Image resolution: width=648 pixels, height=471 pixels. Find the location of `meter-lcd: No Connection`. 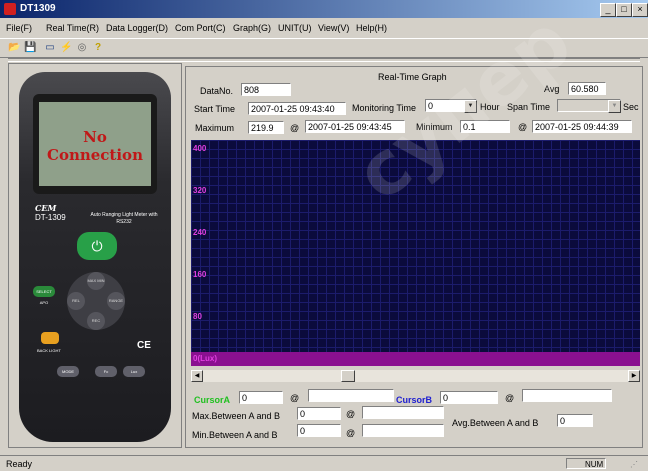

meter-lcd: No Connection is located at coordinates (95, 144).